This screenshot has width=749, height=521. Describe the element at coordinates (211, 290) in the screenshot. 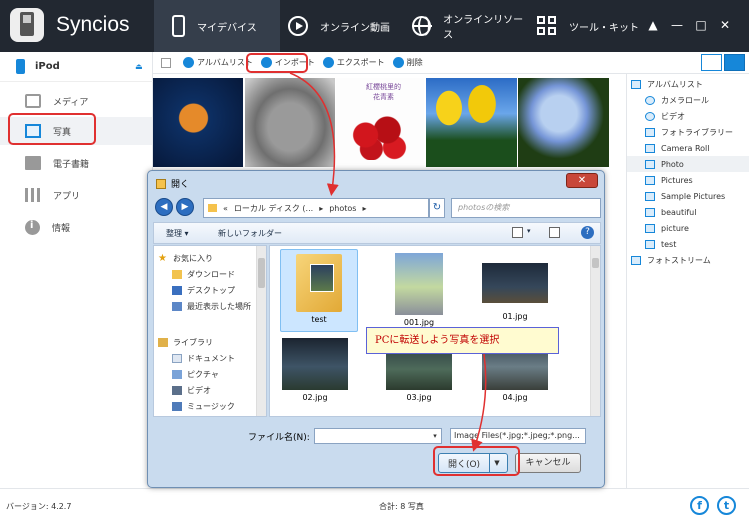

I see `tree-label: デスクトップ` at that location.